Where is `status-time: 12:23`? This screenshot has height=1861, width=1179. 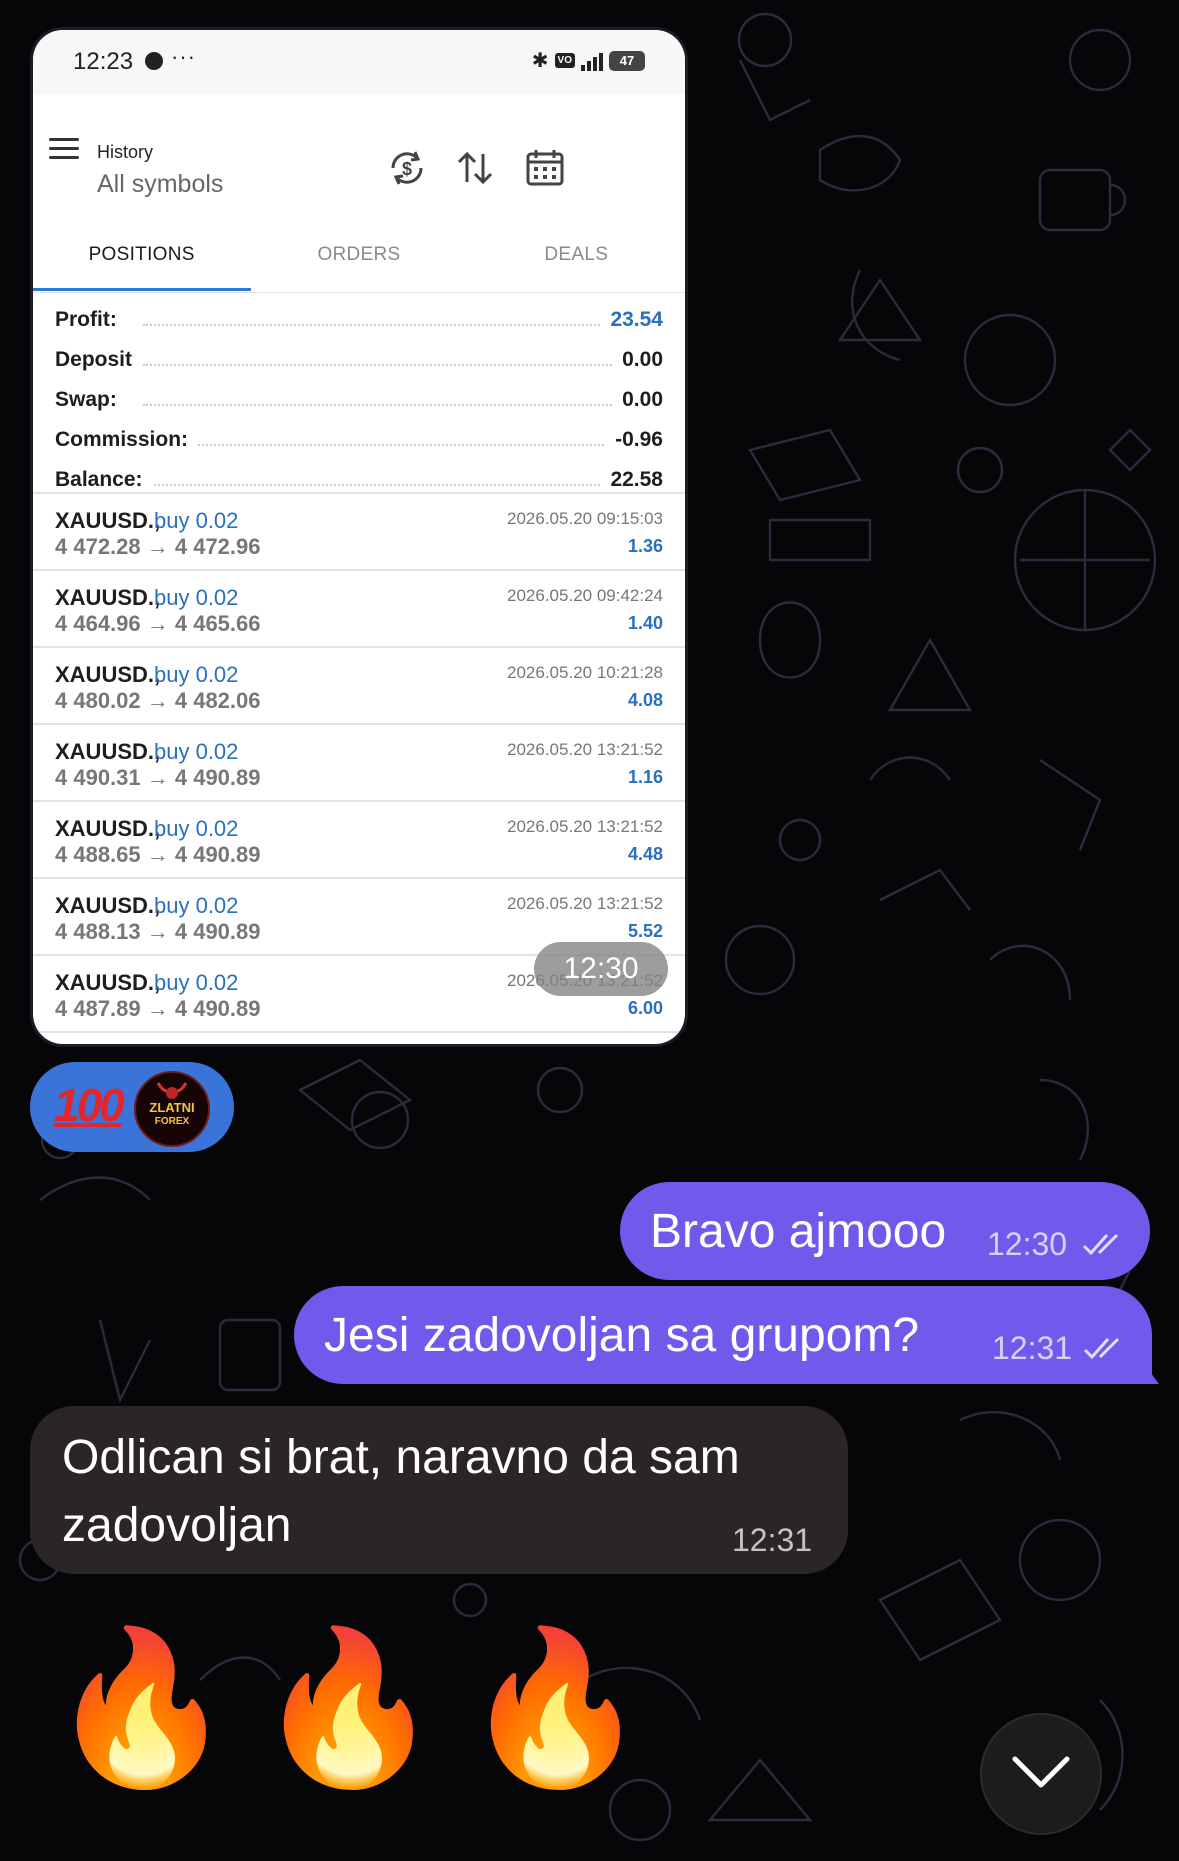
status-time: 12:23 is located at coordinates (103, 61).